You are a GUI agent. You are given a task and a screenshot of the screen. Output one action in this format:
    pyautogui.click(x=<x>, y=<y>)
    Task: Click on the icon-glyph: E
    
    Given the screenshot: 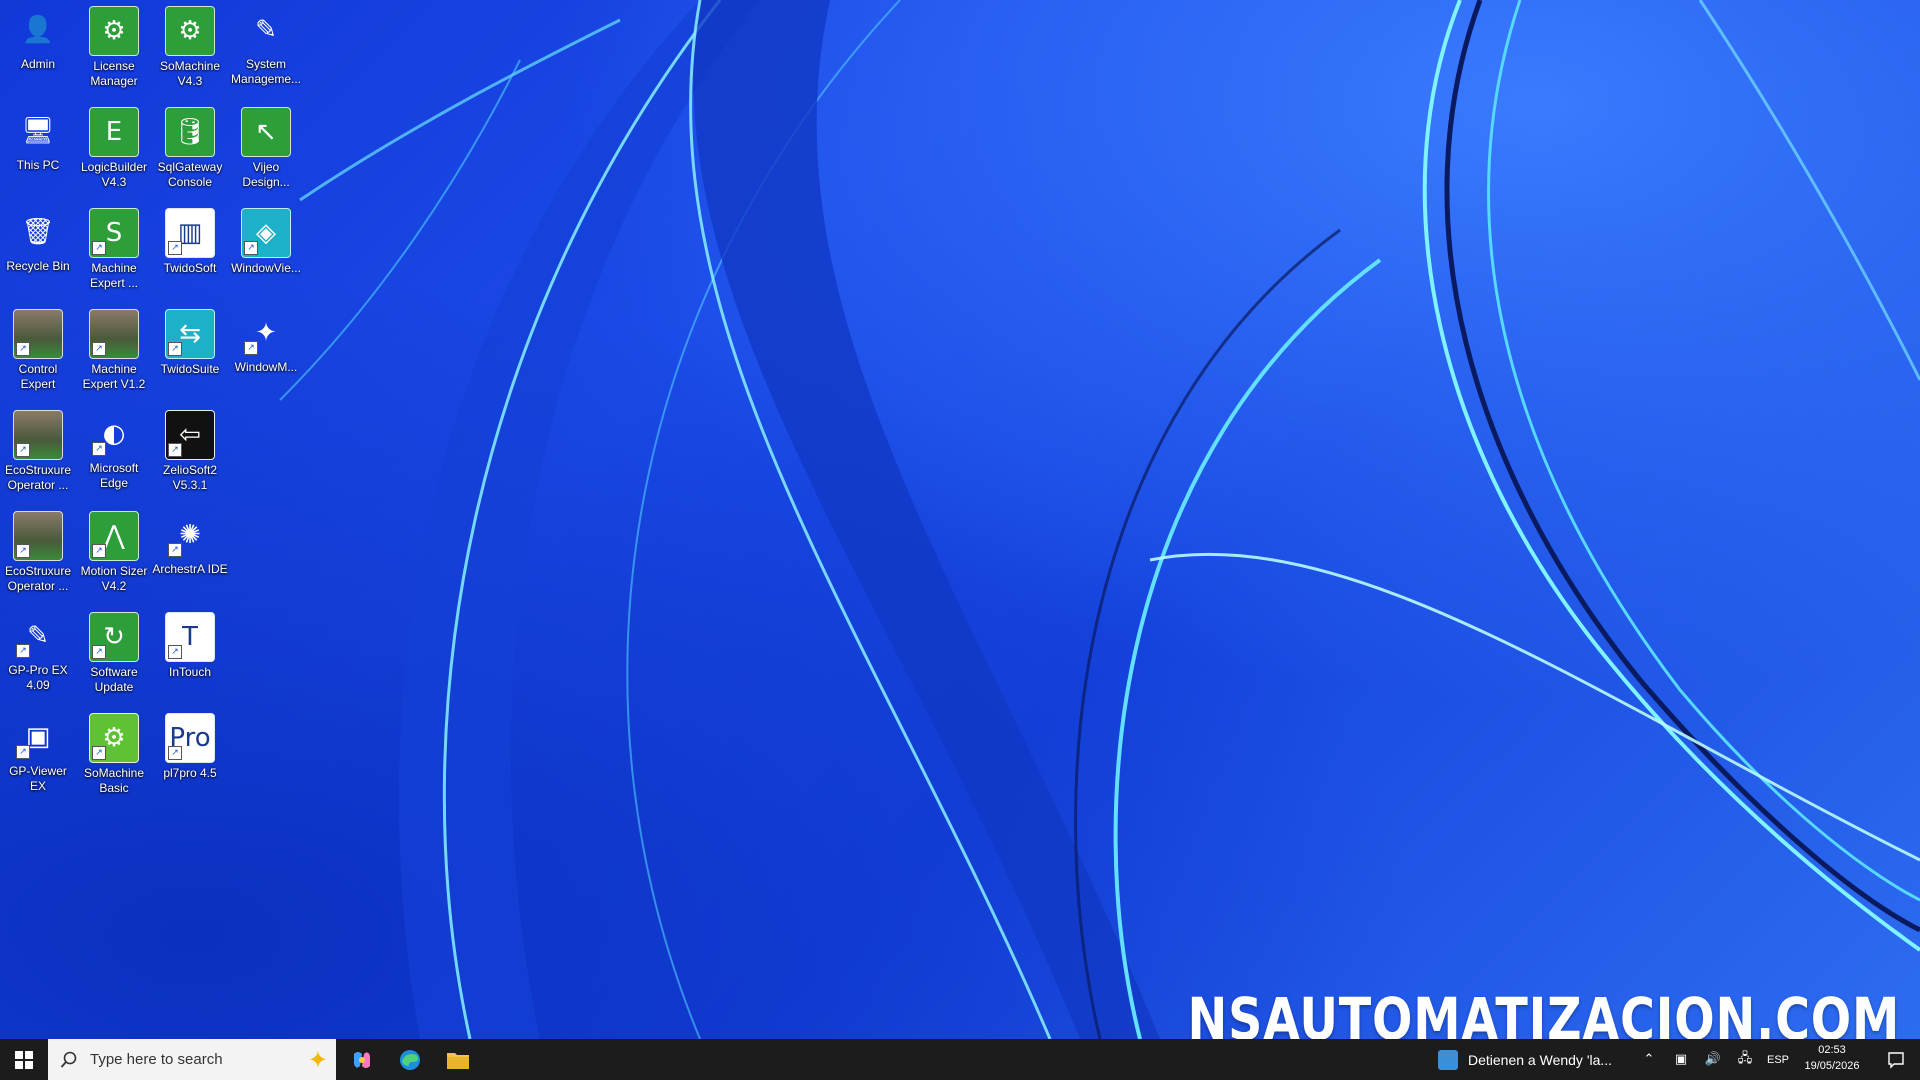 What is the action you would take?
    pyautogui.click(x=114, y=132)
    